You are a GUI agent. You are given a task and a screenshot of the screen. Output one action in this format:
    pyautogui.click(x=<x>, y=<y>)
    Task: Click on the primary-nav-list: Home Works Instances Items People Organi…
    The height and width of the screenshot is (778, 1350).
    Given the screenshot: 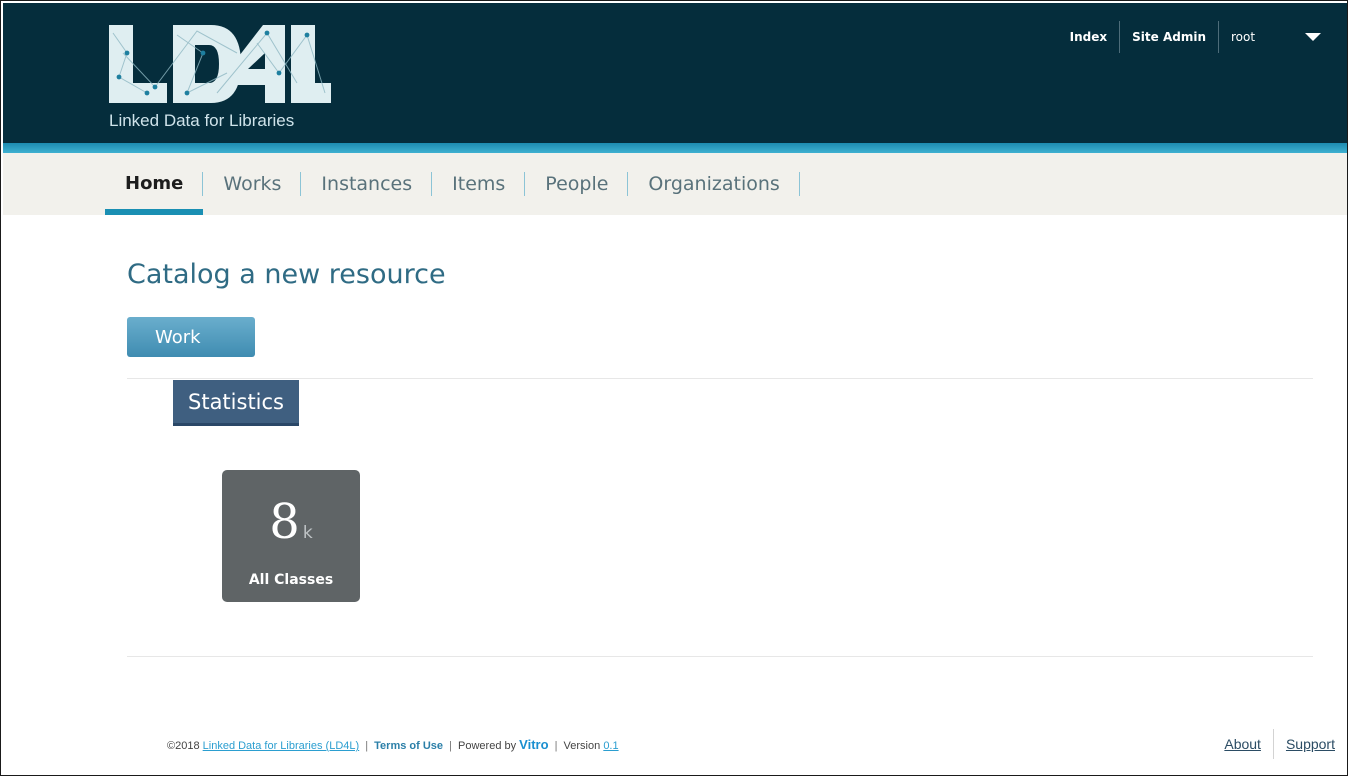 What is the action you would take?
    pyautogui.click(x=453, y=184)
    